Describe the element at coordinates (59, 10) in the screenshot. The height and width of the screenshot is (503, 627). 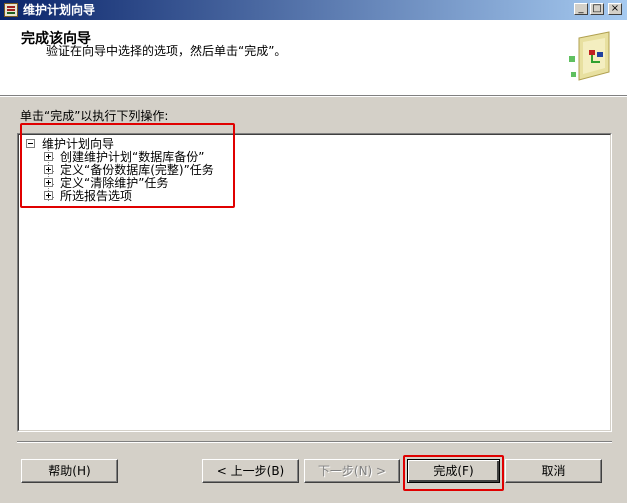
I see `window-title: 维护计划向导` at that location.